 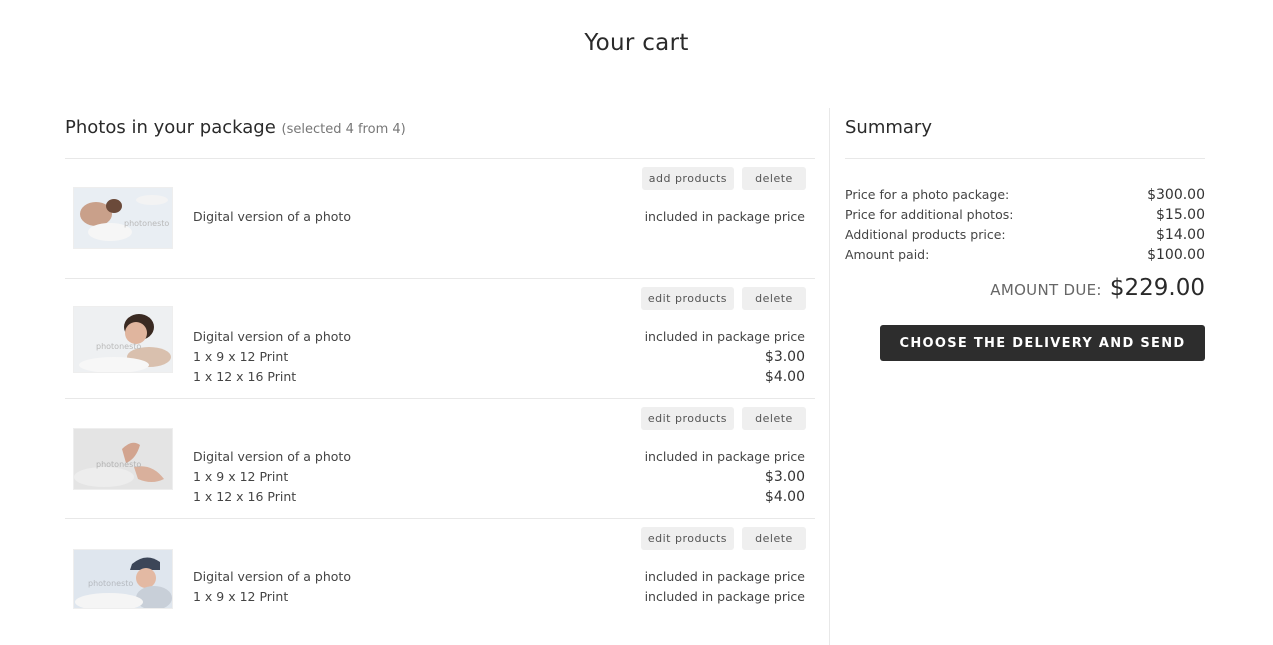 What do you see at coordinates (1176, 255) in the screenshot?
I see `summary-value: $100.00` at bounding box center [1176, 255].